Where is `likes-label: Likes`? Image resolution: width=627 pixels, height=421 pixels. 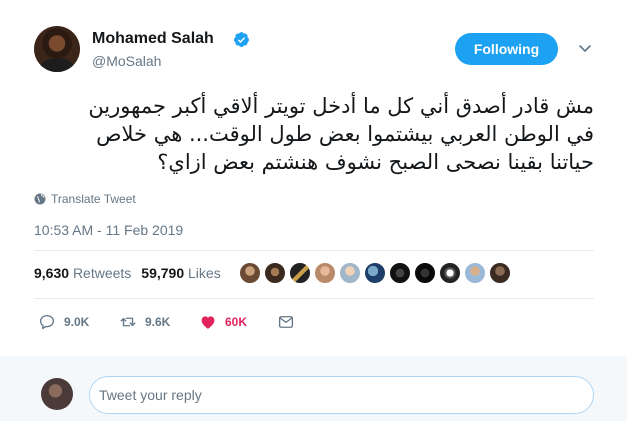
likes-label: Likes is located at coordinates (204, 273).